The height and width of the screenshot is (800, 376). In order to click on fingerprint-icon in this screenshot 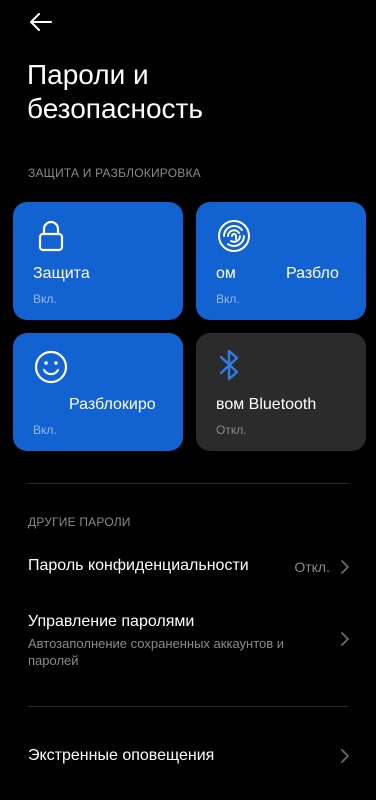, I will do `click(234, 236)`.